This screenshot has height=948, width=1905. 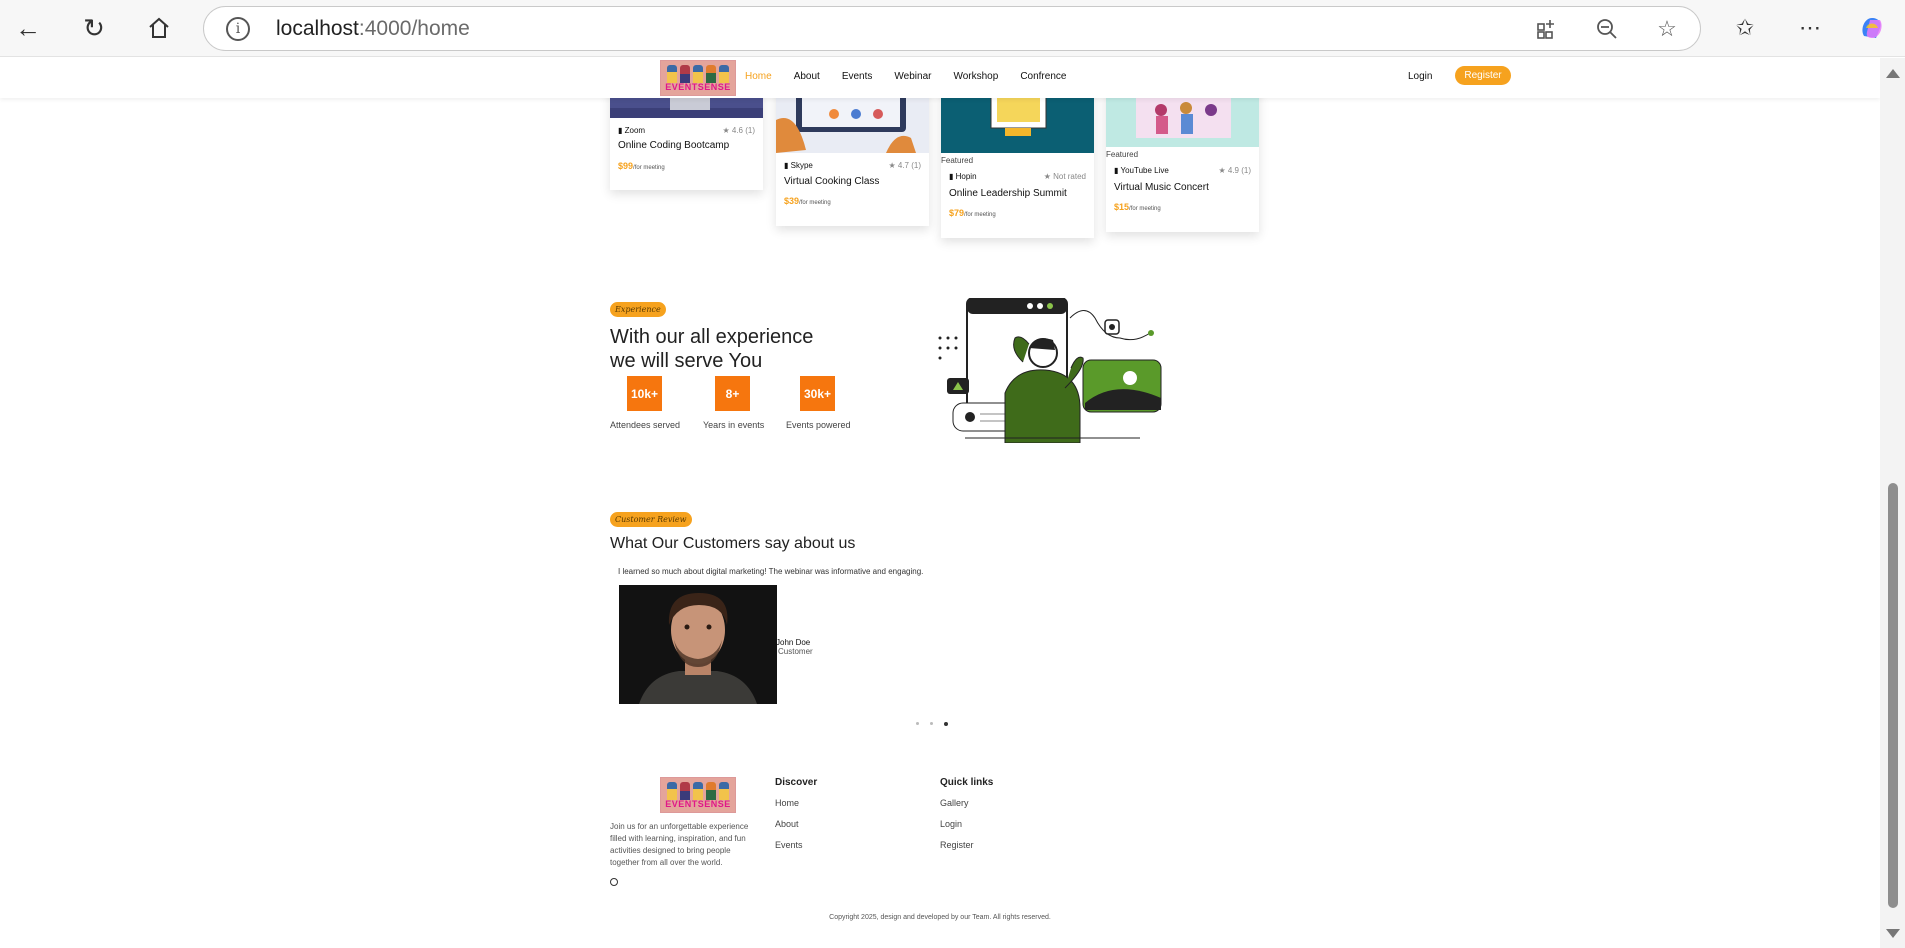 What do you see at coordinates (238, 29) in the screenshot?
I see `site-info-icon: i` at bounding box center [238, 29].